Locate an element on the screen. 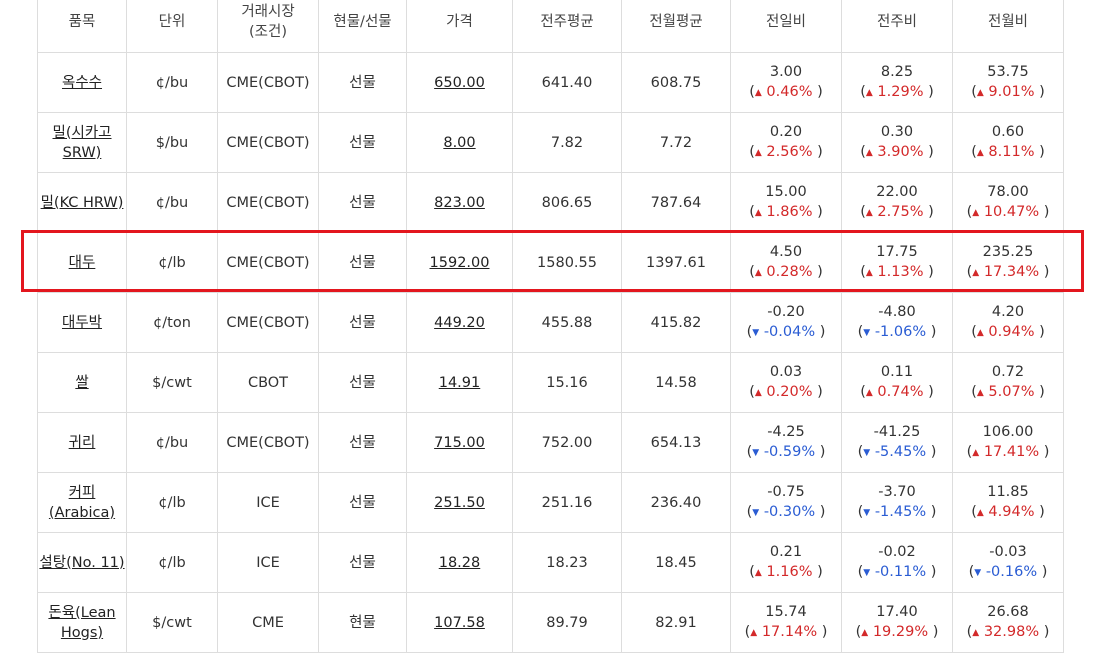 The image size is (1113, 653). item-cell: 귀리 is located at coordinates (82, 442).